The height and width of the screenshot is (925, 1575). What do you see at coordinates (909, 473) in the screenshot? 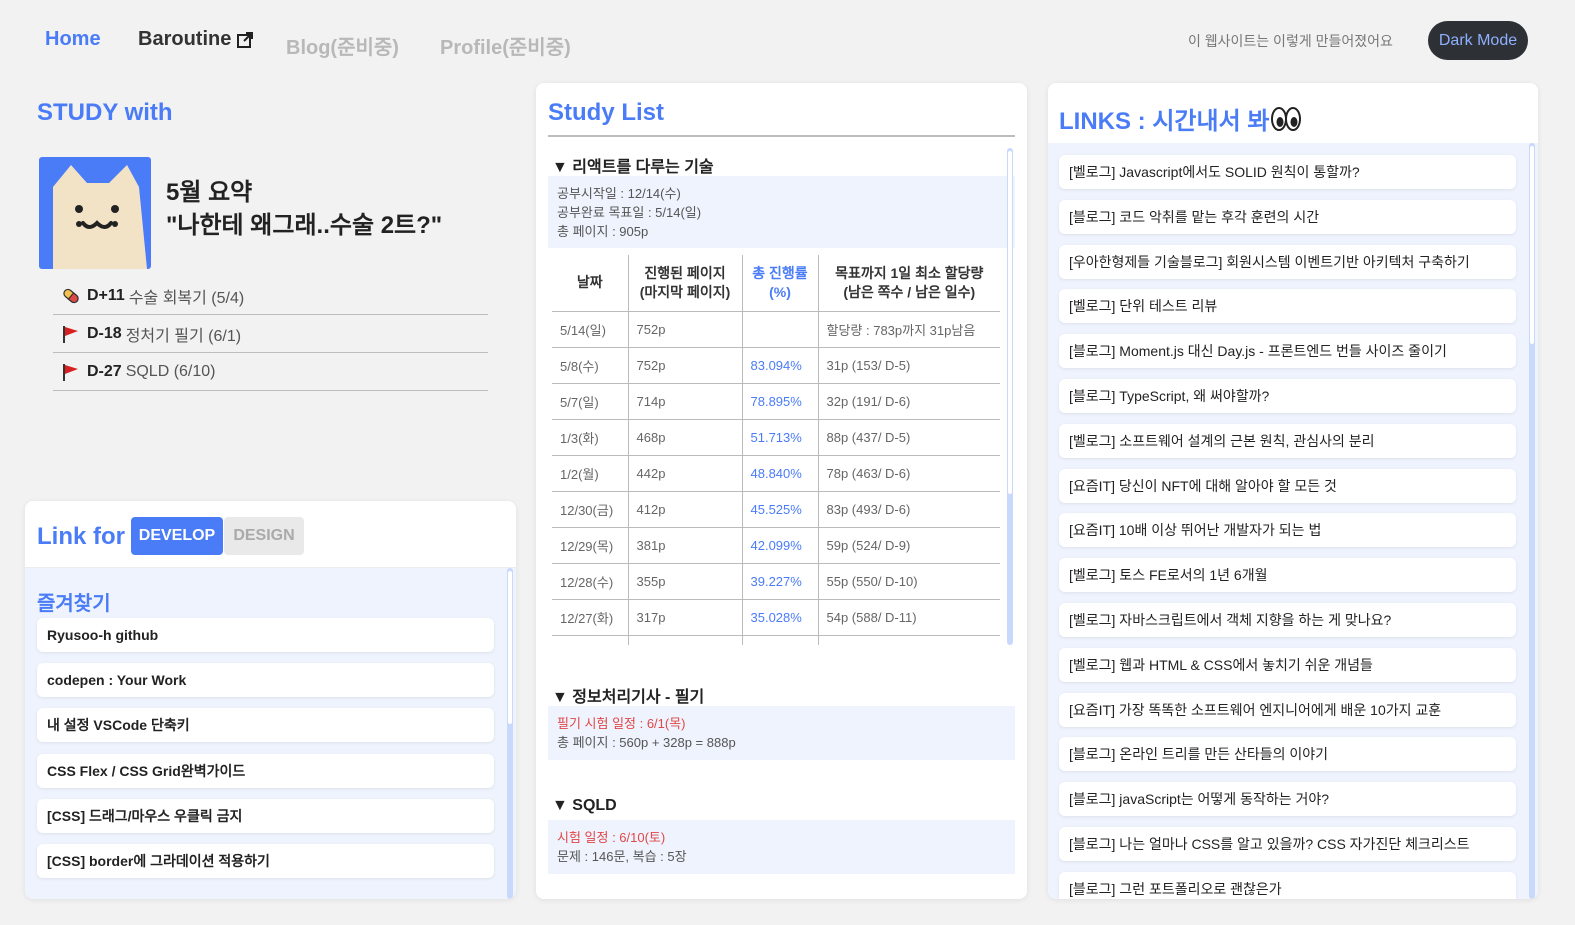
I see `cell-quota: 78p (463/ D-6)` at bounding box center [909, 473].